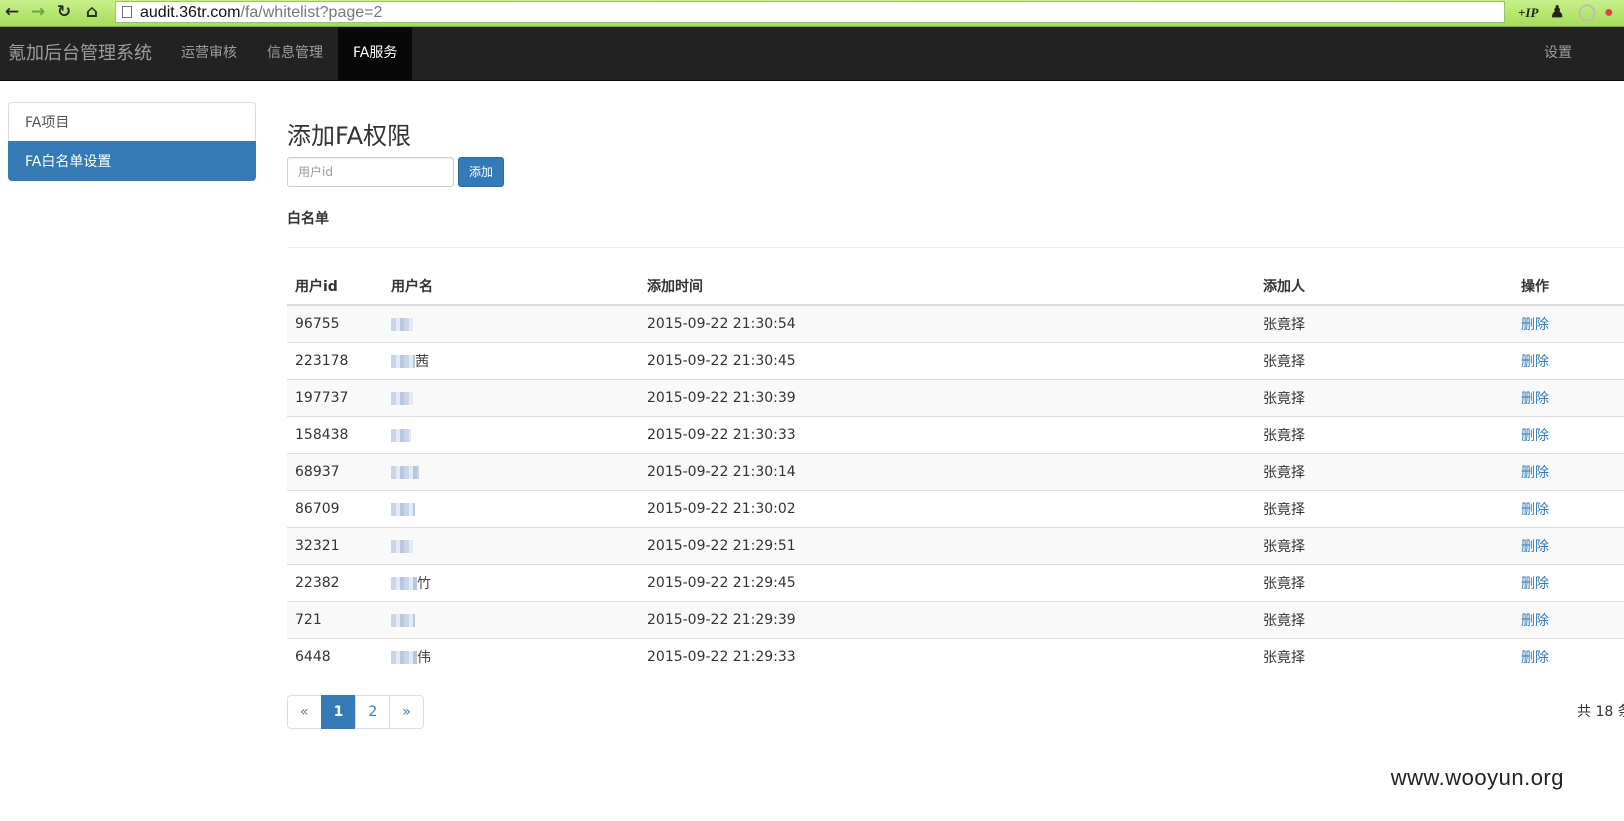 Image resolution: width=1624 pixels, height=821 pixels. I want to click on header-user-id: 用户id, so click(335, 287).